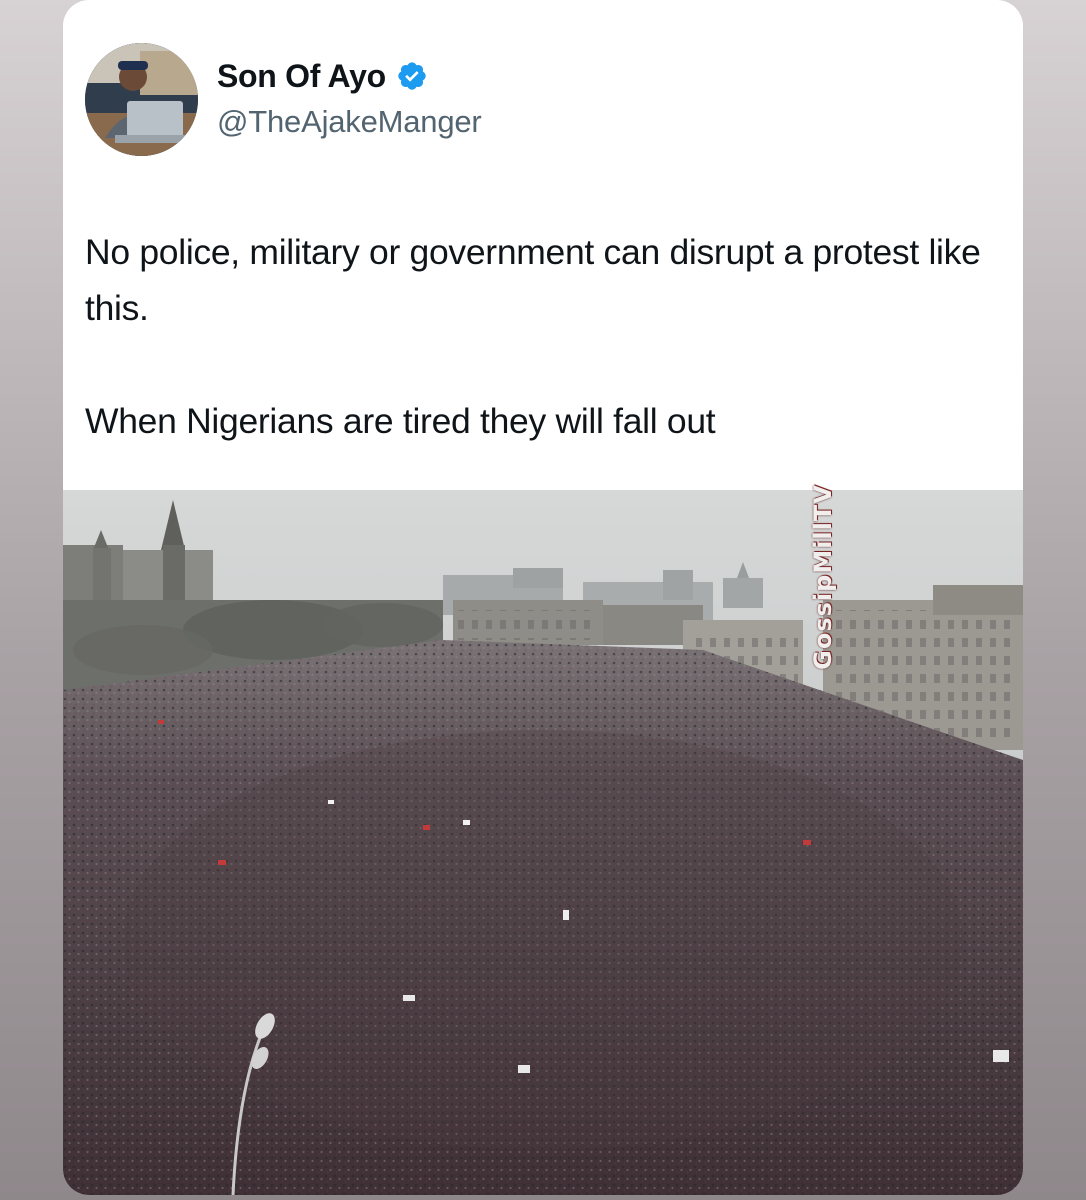  I want to click on author-handle: @TheAjakeManger, so click(349, 122).